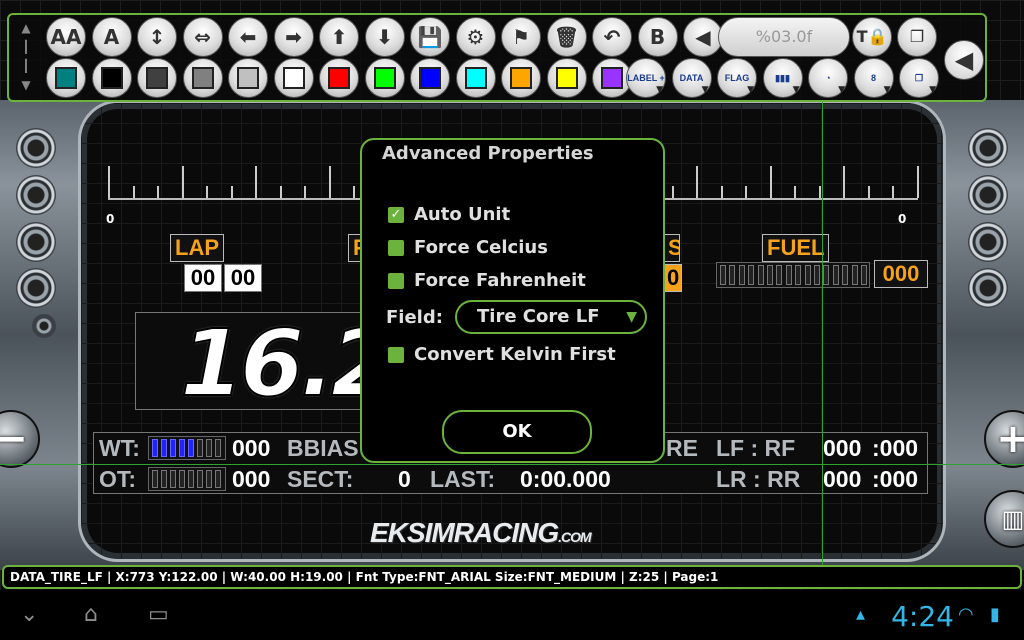 The image size is (1024, 640). I want to click on last-value: 0:00.000, so click(565, 479).